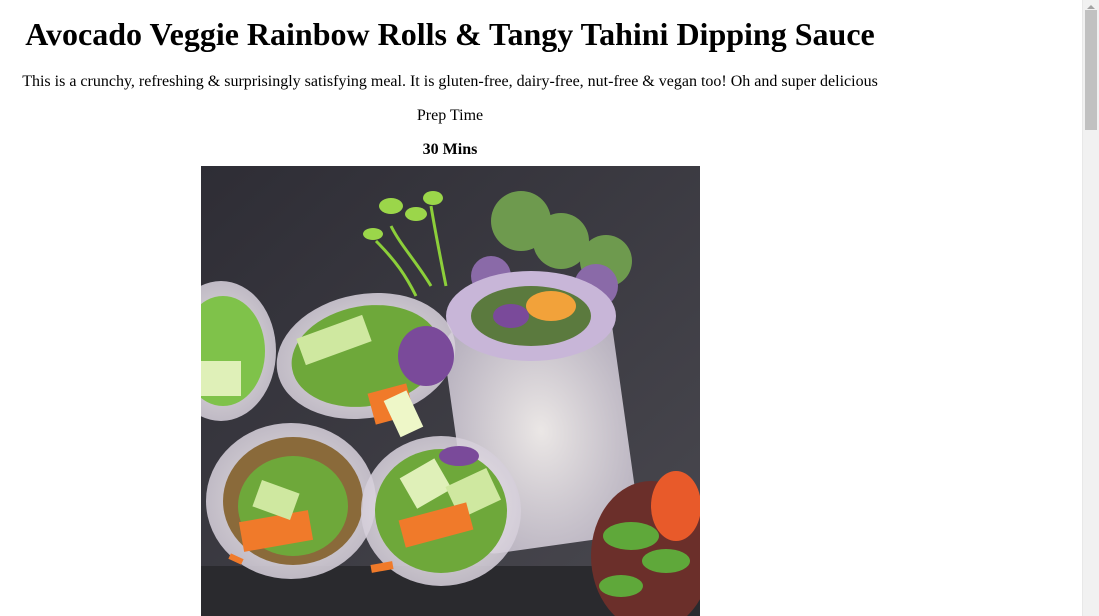  Describe the element at coordinates (450, 149) in the screenshot. I see `prep-time-value: 30 Mins` at that location.